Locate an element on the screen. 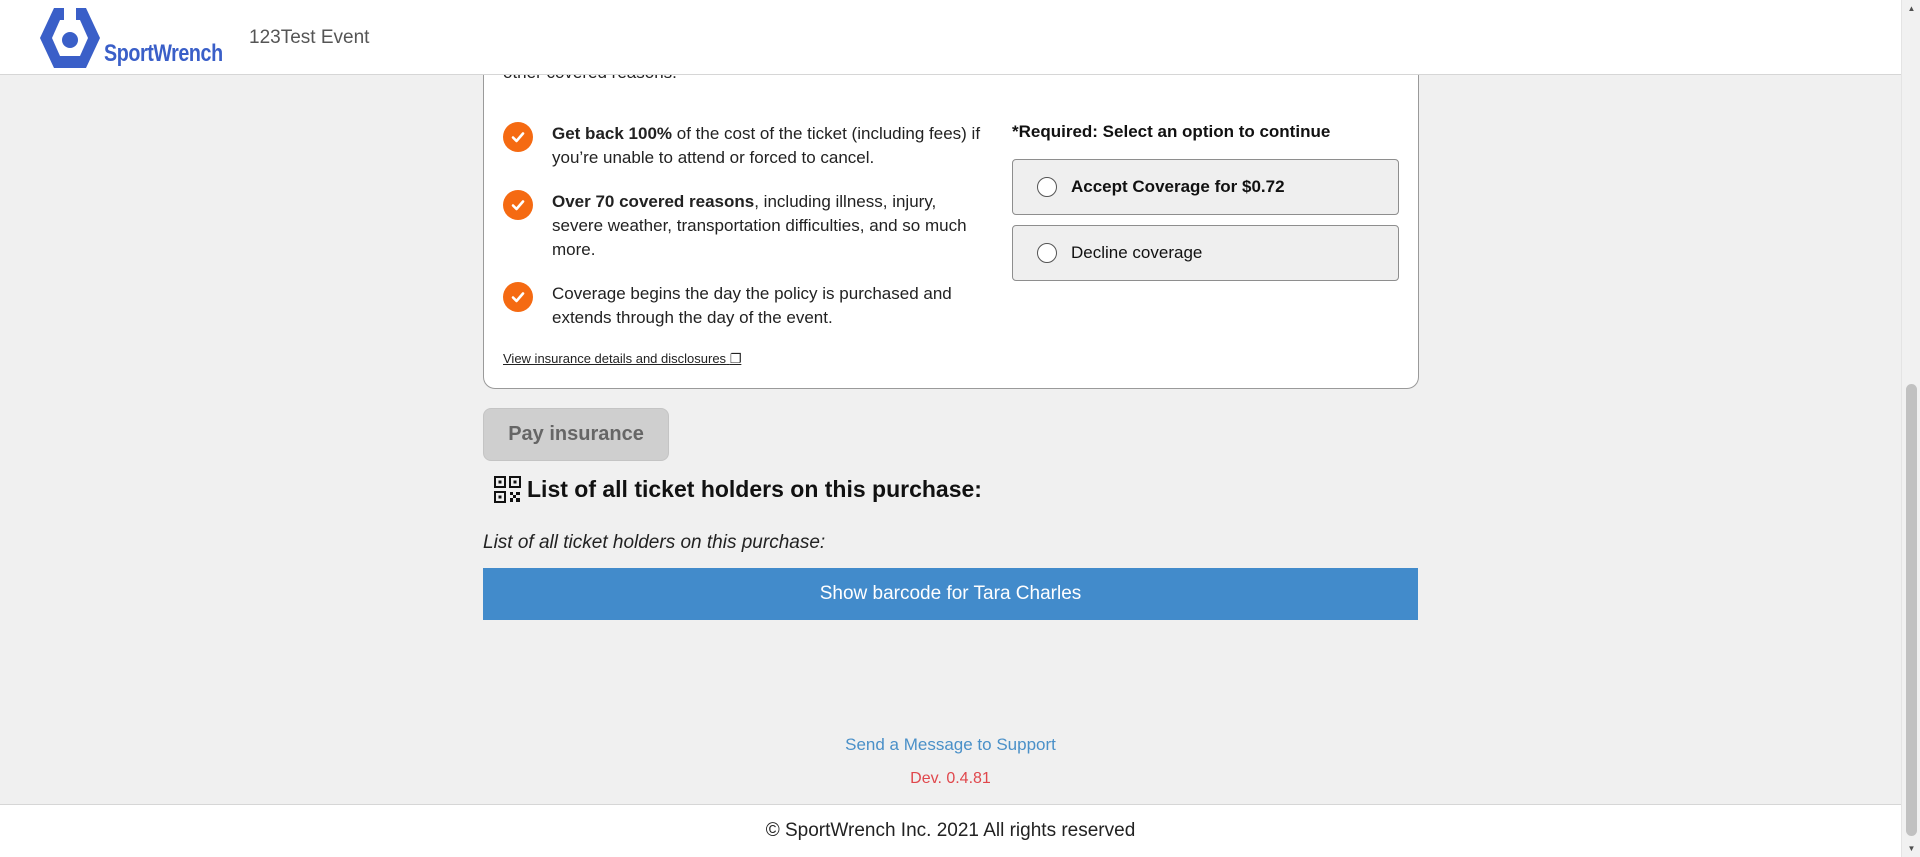 This screenshot has width=1920, height=857. benefit-bold: Get back 100% is located at coordinates (612, 133).